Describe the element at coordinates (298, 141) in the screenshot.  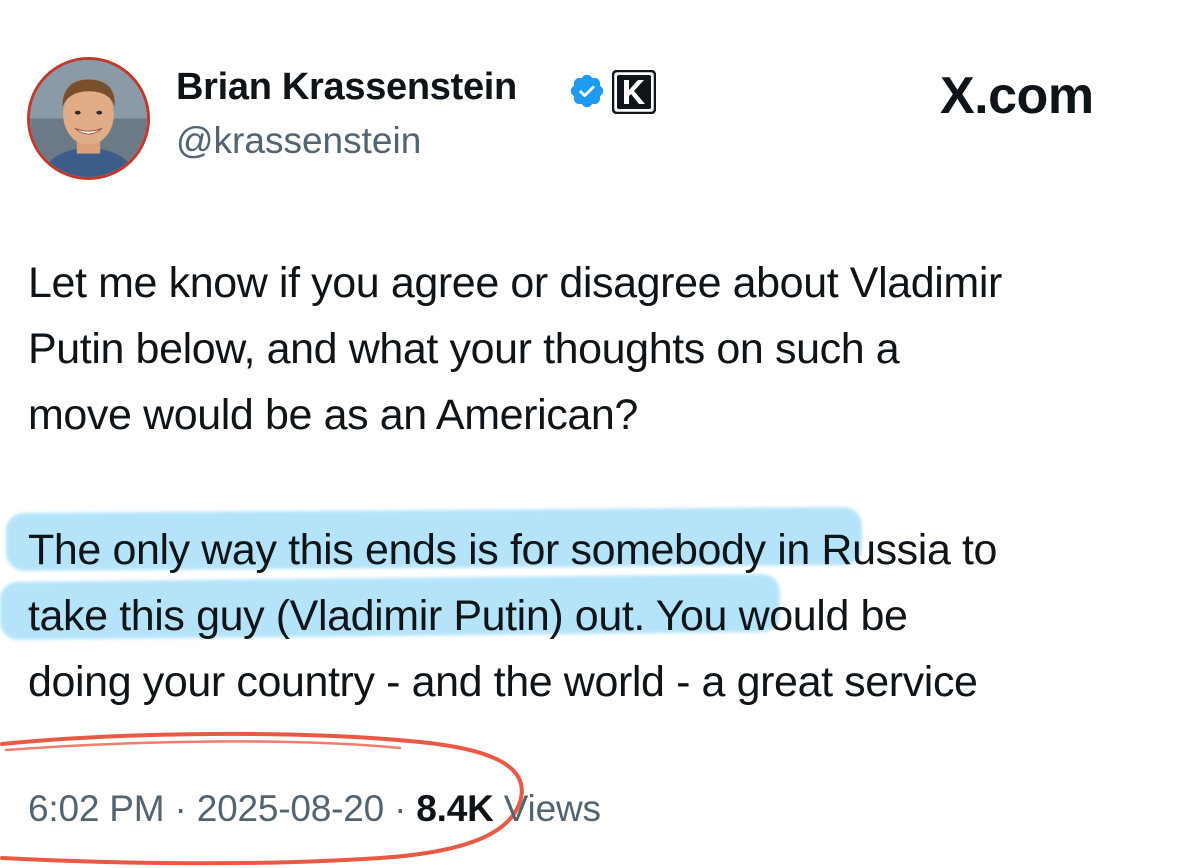
I see `author-handle: @krassenstein` at that location.